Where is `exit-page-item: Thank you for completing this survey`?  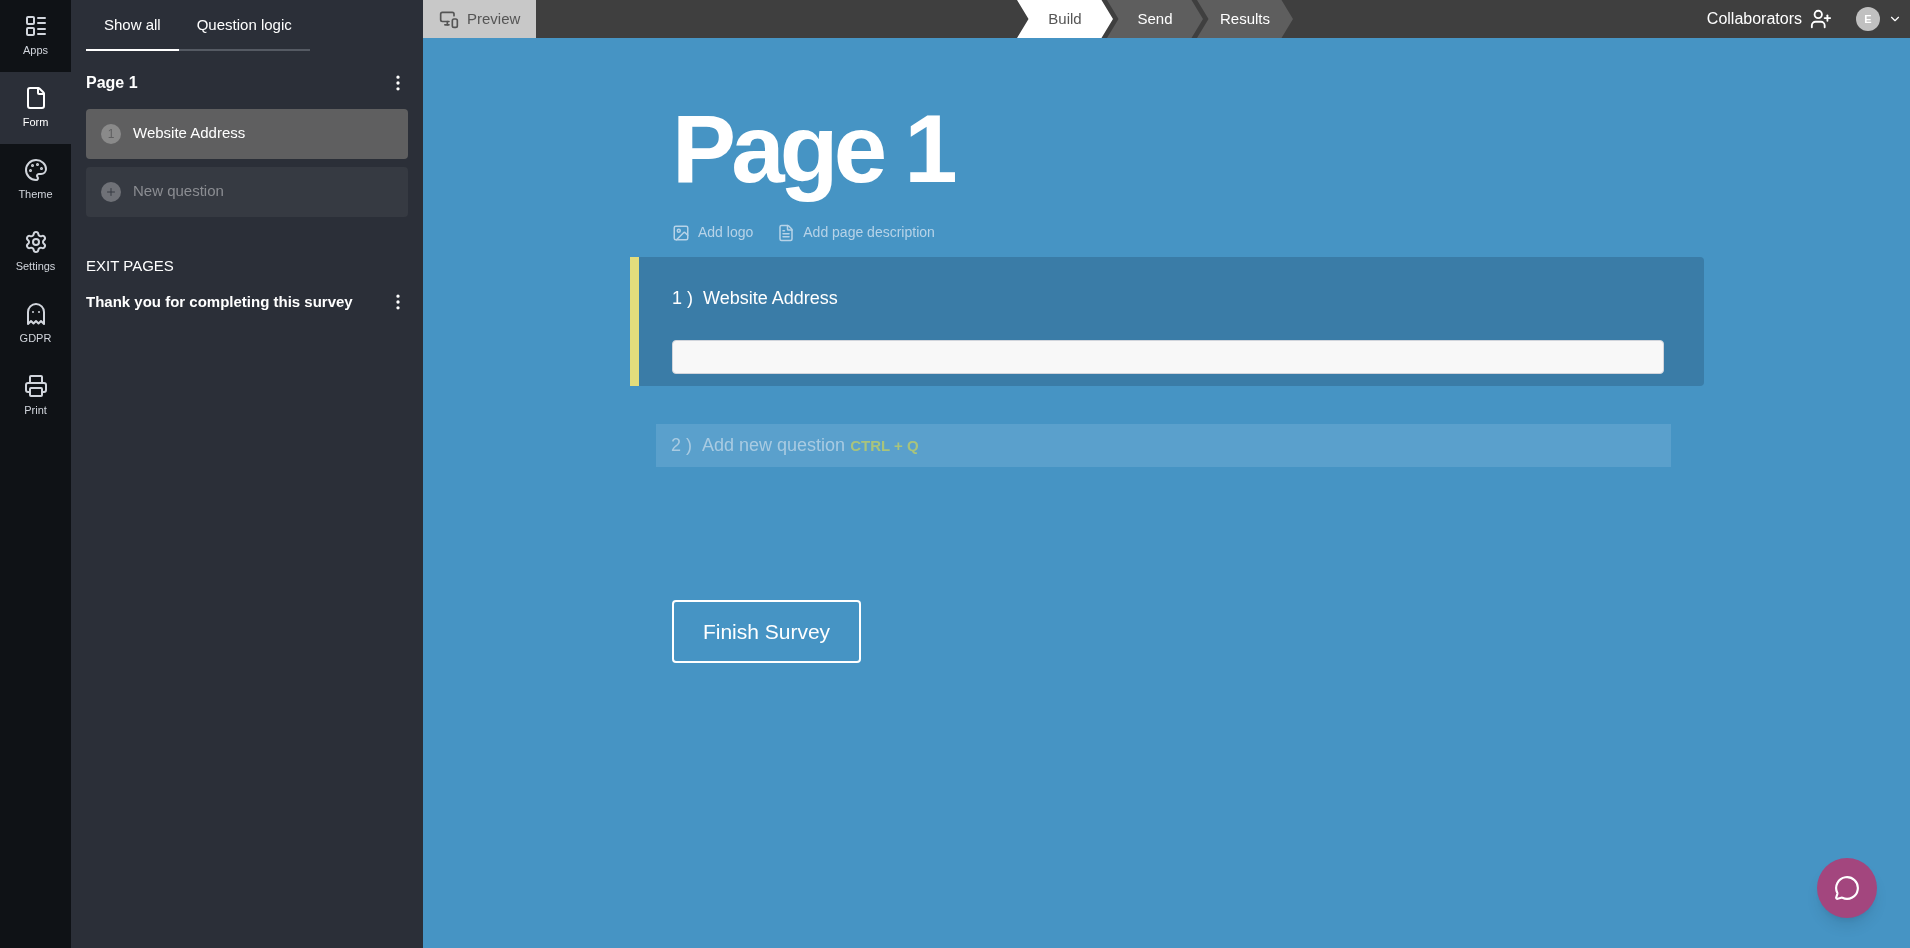
exit-page-item: Thank you for completing this survey is located at coordinates (219, 302).